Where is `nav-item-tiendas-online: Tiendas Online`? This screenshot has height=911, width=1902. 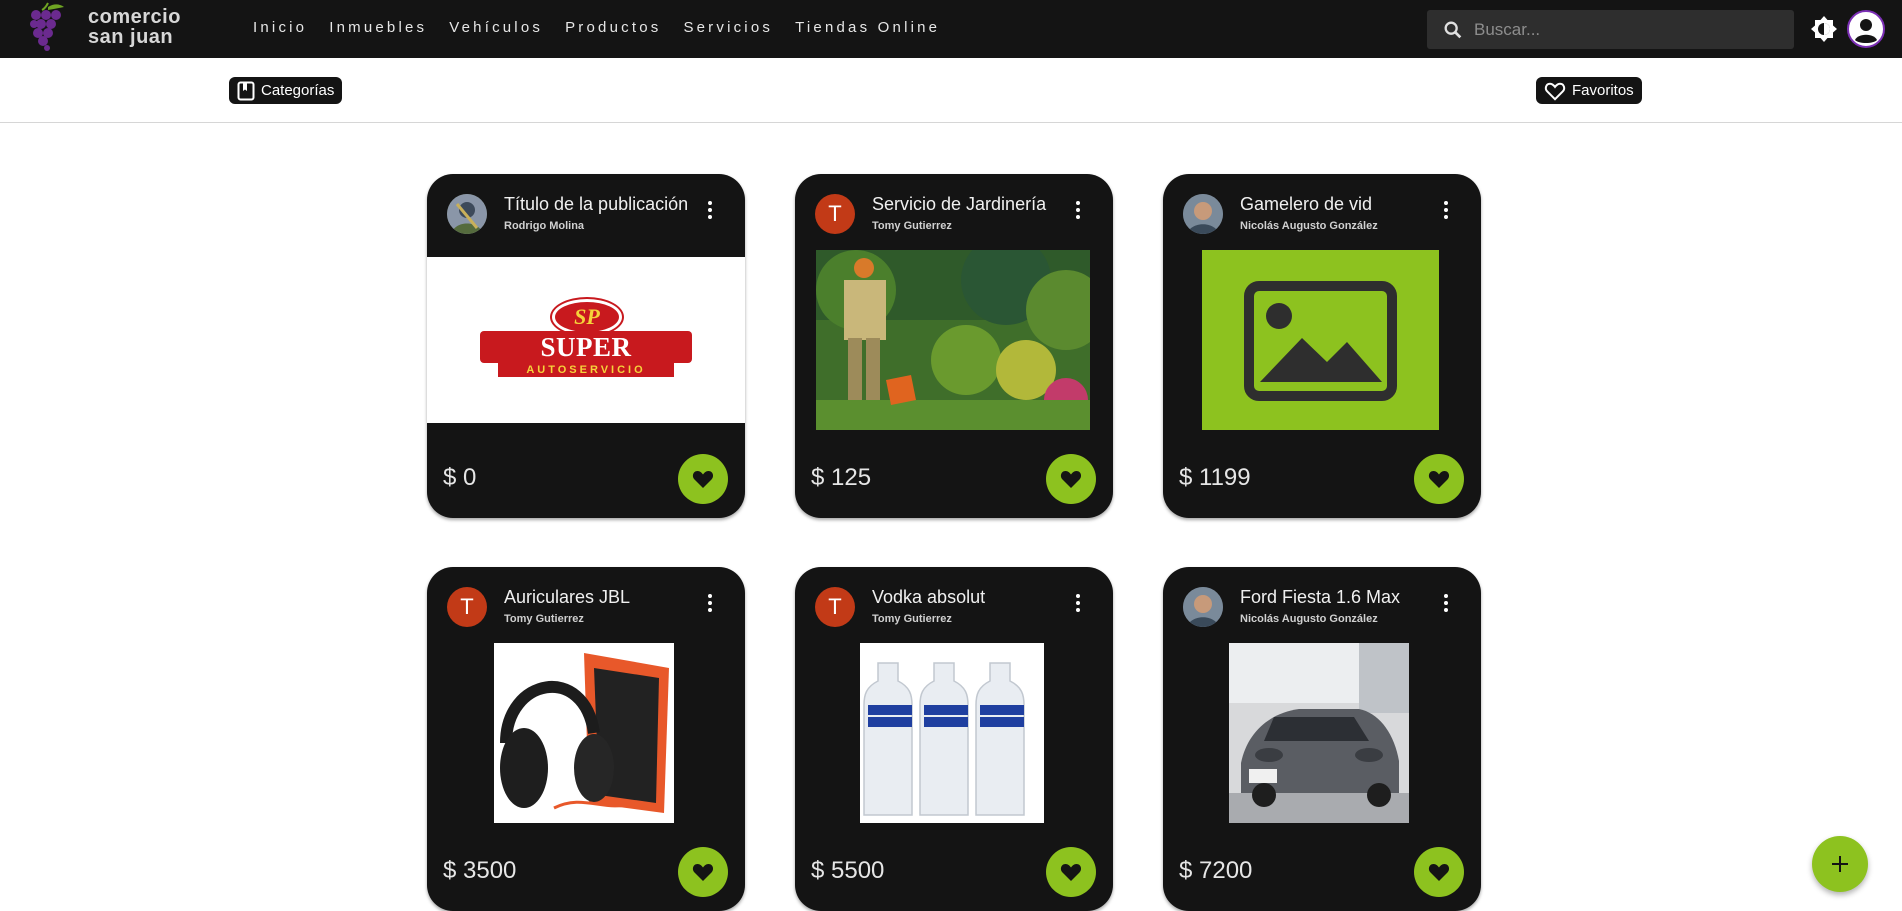
nav-item-tiendas-online: Tiendas Online is located at coordinates (867, 27).